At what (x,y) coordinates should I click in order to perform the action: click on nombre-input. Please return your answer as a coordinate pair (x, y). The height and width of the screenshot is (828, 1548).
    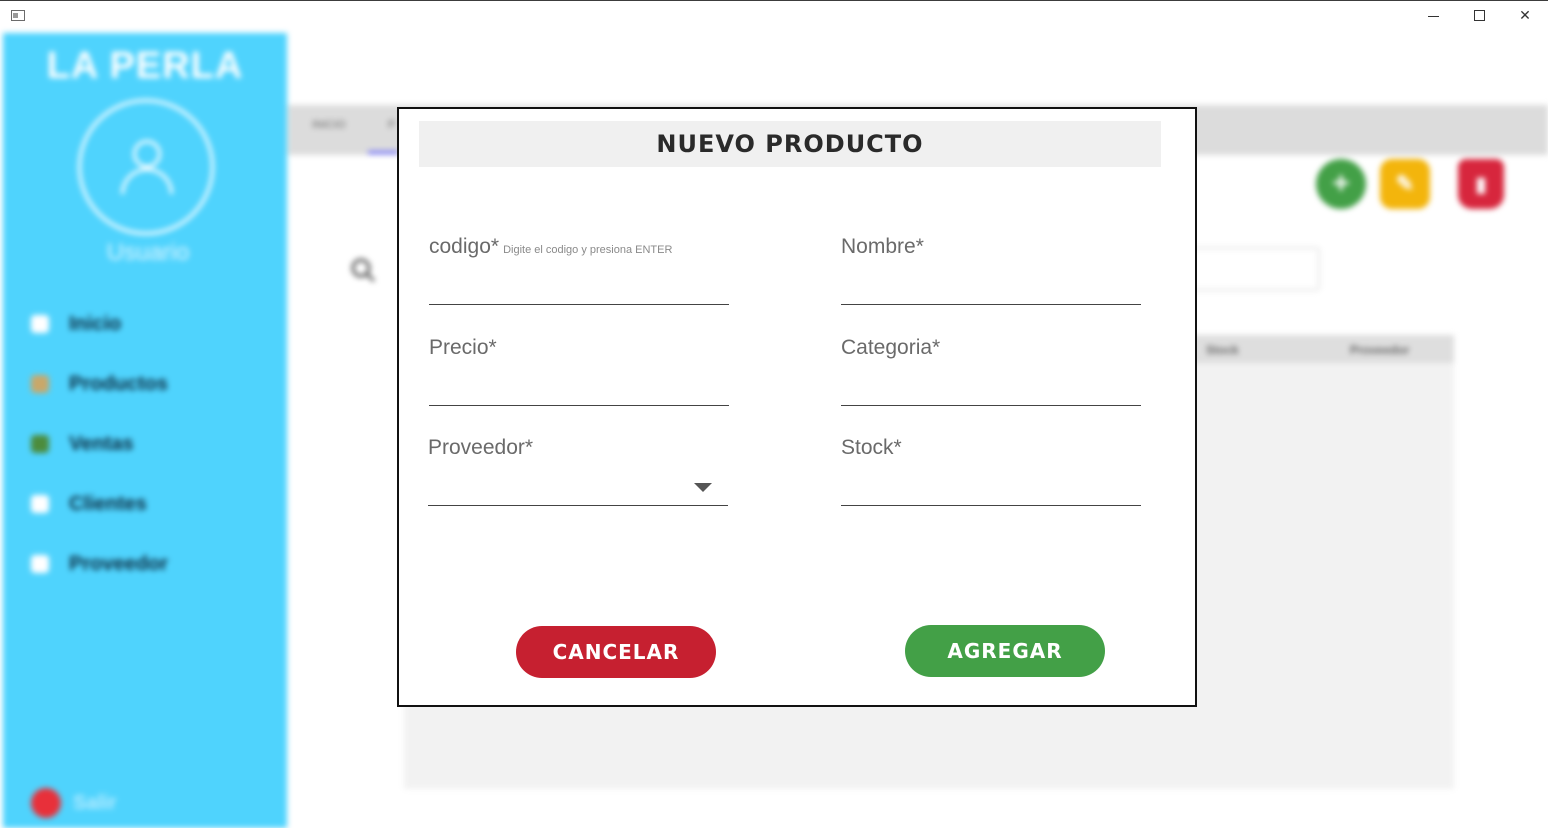
    Looking at the image, I should click on (991, 288).